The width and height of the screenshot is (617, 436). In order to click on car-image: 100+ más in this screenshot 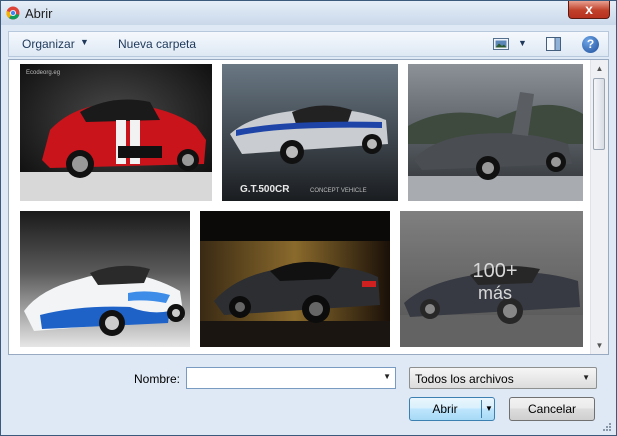, I will do `click(491, 279)`.